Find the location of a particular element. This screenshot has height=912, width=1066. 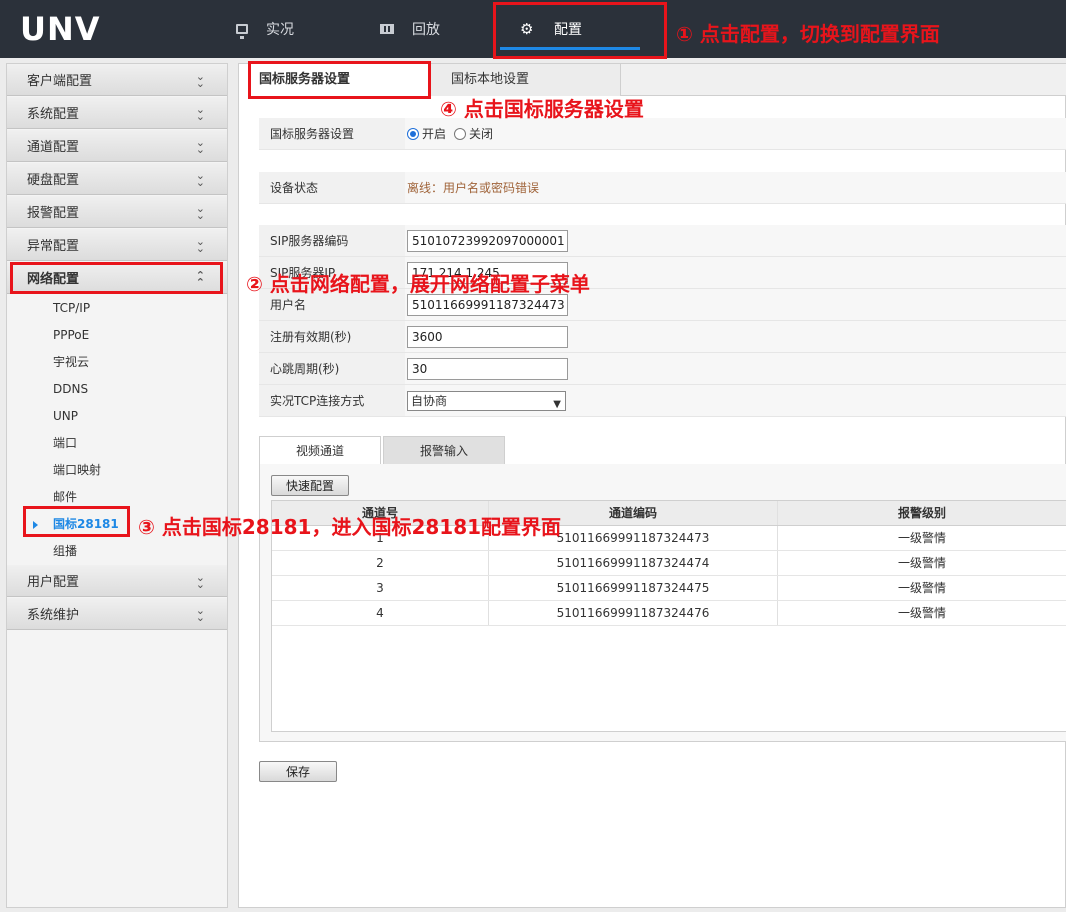

tab-gb-local-setting: 国标本地设置 is located at coordinates (526, 80).